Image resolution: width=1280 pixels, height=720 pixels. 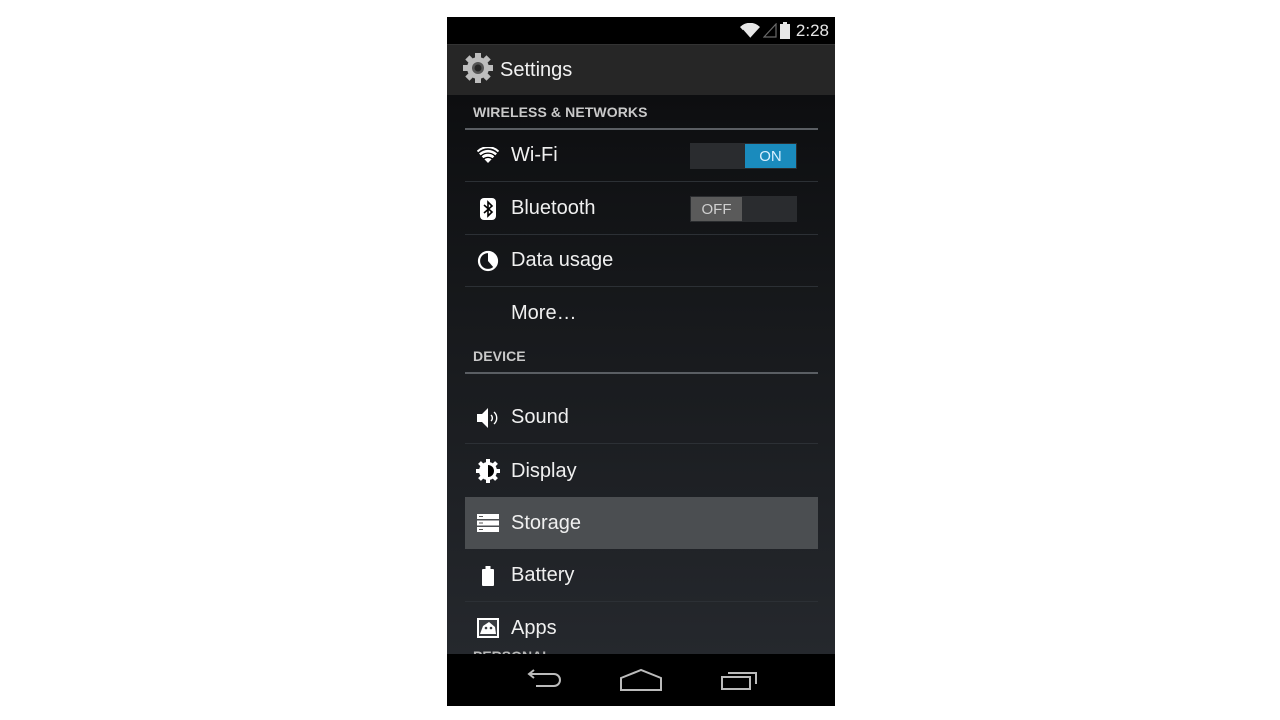 I want to click on back-icon, so click(x=544, y=678).